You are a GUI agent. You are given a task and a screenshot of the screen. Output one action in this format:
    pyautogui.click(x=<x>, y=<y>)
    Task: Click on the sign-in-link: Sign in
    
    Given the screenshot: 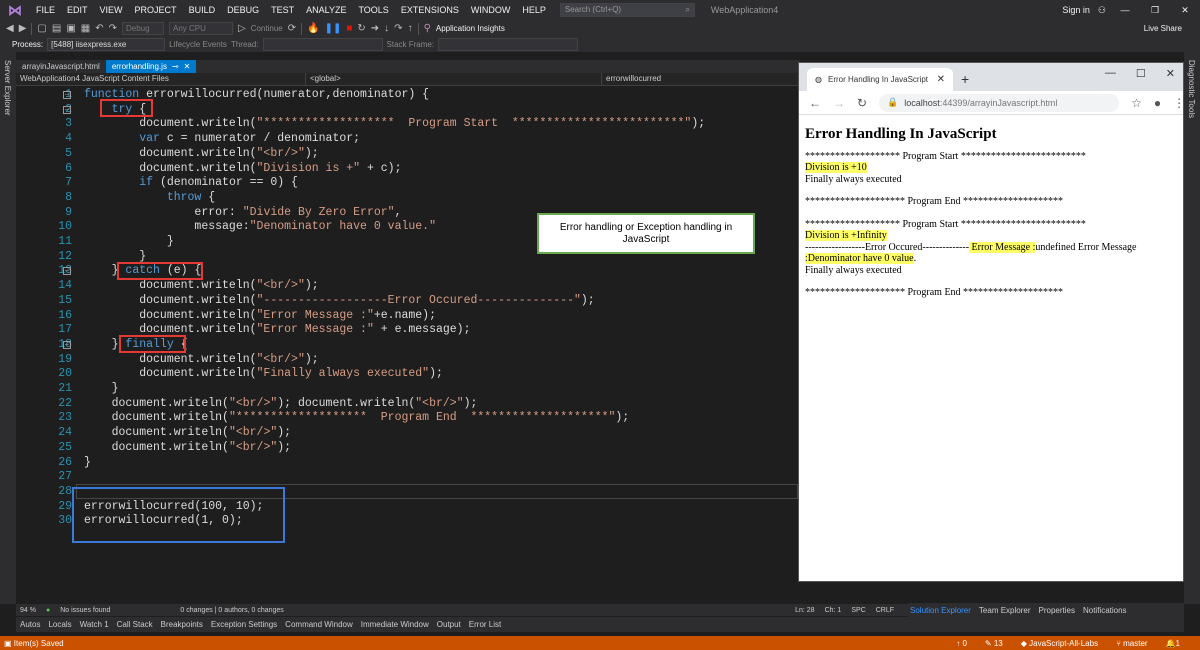 What is the action you would take?
    pyautogui.click(x=1076, y=10)
    